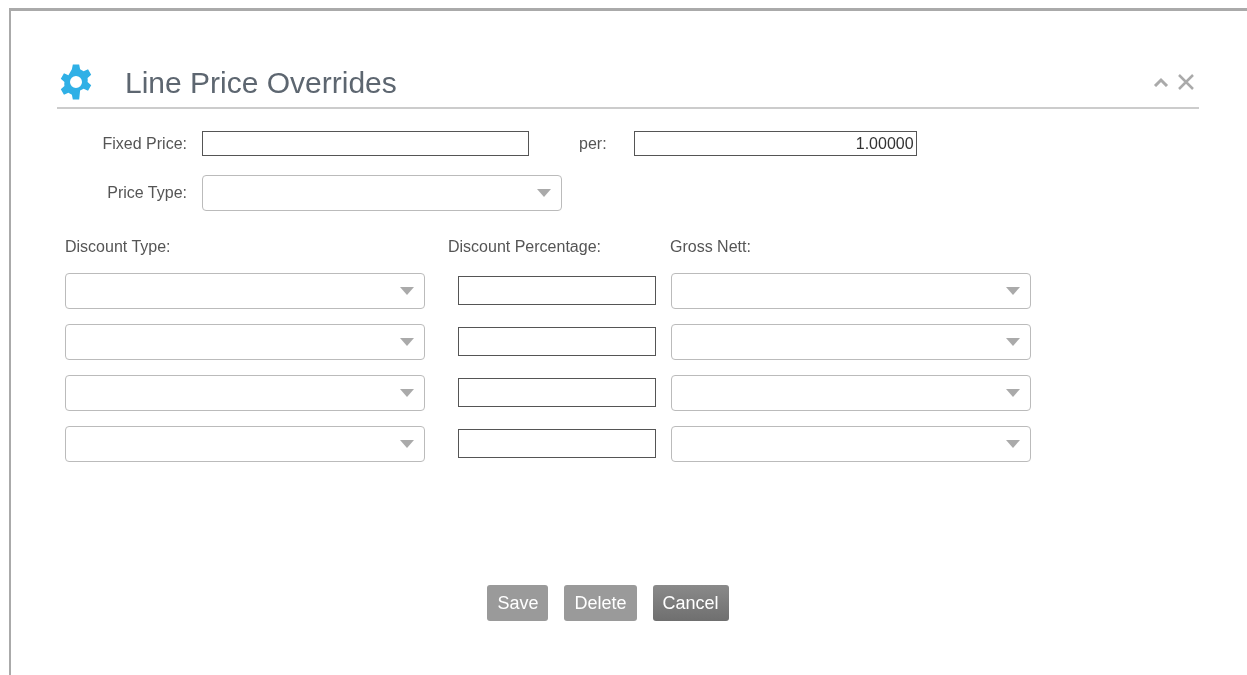 The image size is (1247, 675). Describe the element at coordinates (261, 82) in the screenshot. I see `dialog-title: Line Price Overrides` at that location.